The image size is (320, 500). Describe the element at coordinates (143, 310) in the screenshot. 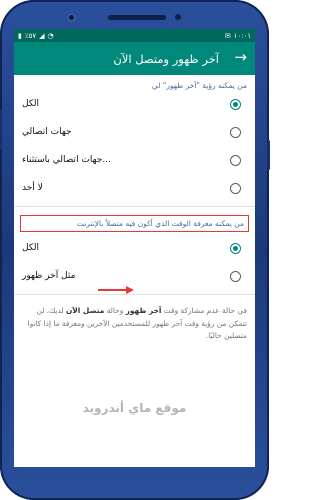

I see `info-bold-last-seen: آخر ظهور` at that location.